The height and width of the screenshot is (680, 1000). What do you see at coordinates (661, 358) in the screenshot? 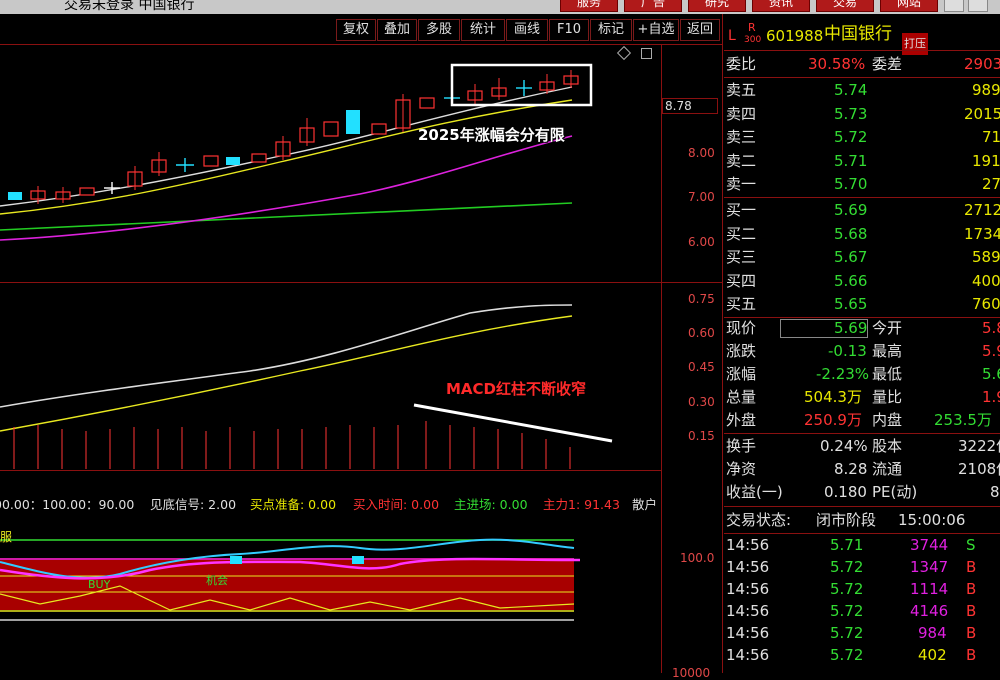
I see `axis-divider` at bounding box center [661, 358].